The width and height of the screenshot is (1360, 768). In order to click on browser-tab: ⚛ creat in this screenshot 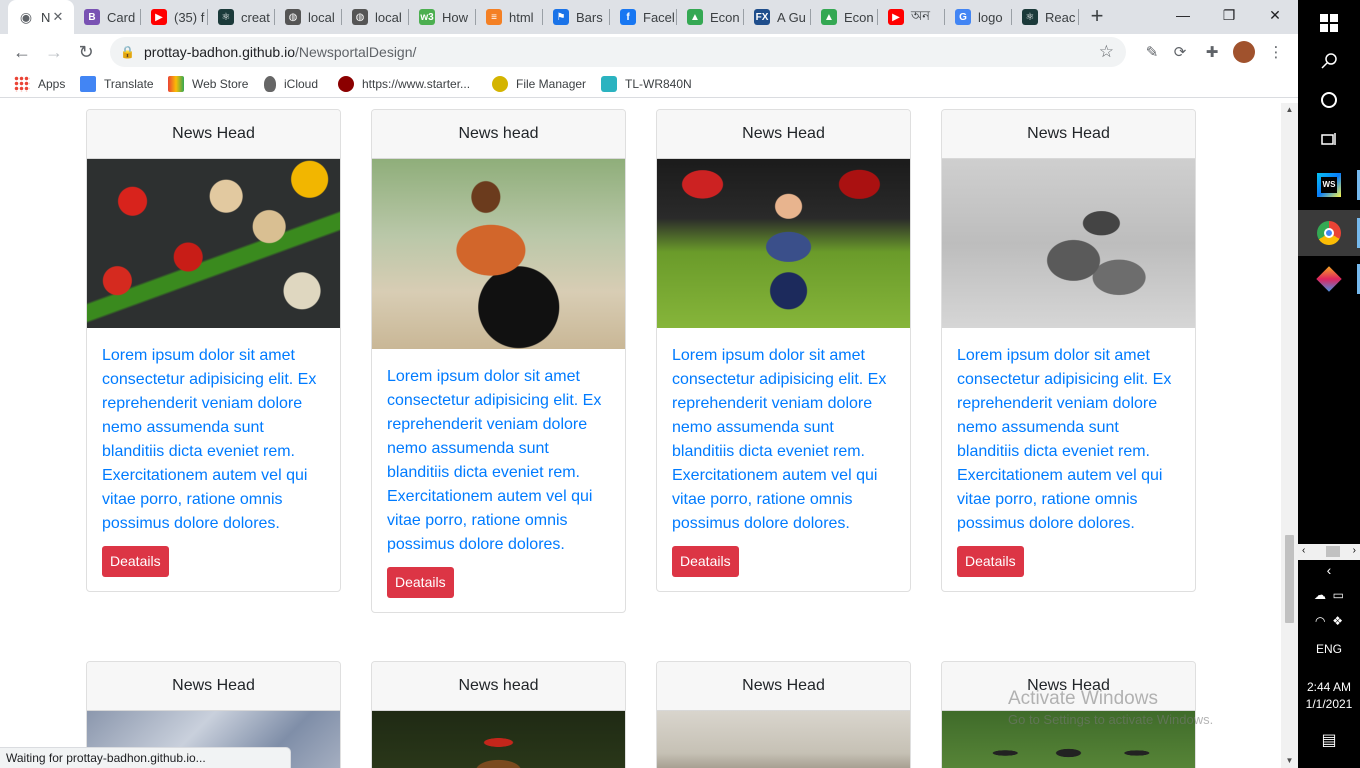, I will do `click(241, 17)`.